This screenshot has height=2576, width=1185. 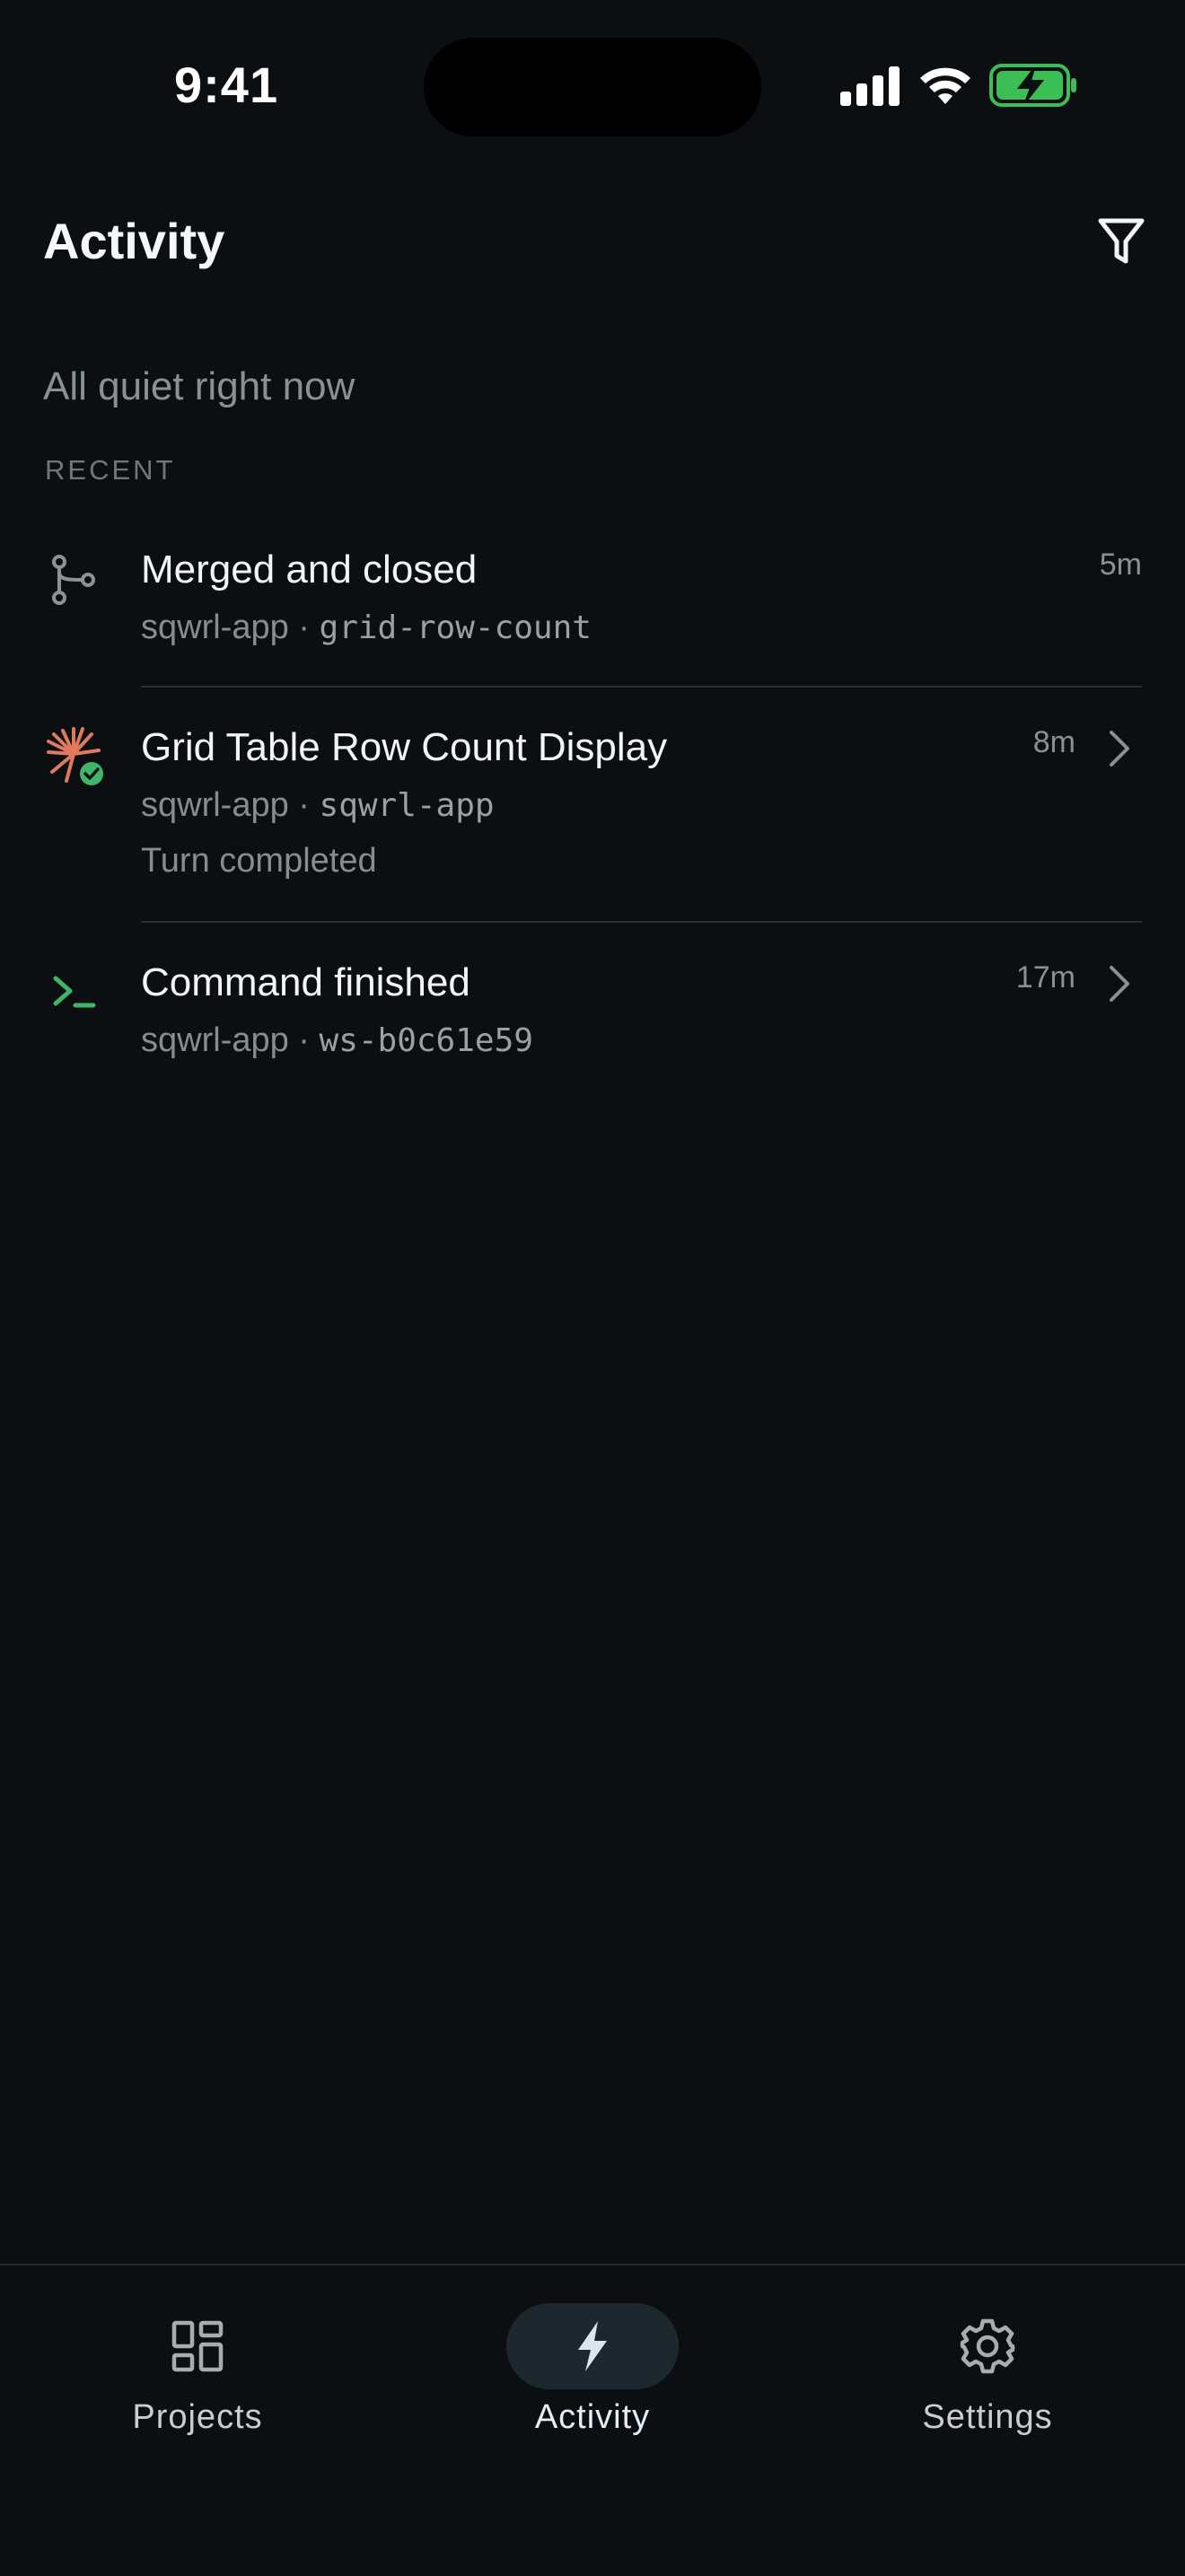 What do you see at coordinates (226, 85) in the screenshot?
I see `status-time: 9:41` at bounding box center [226, 85].